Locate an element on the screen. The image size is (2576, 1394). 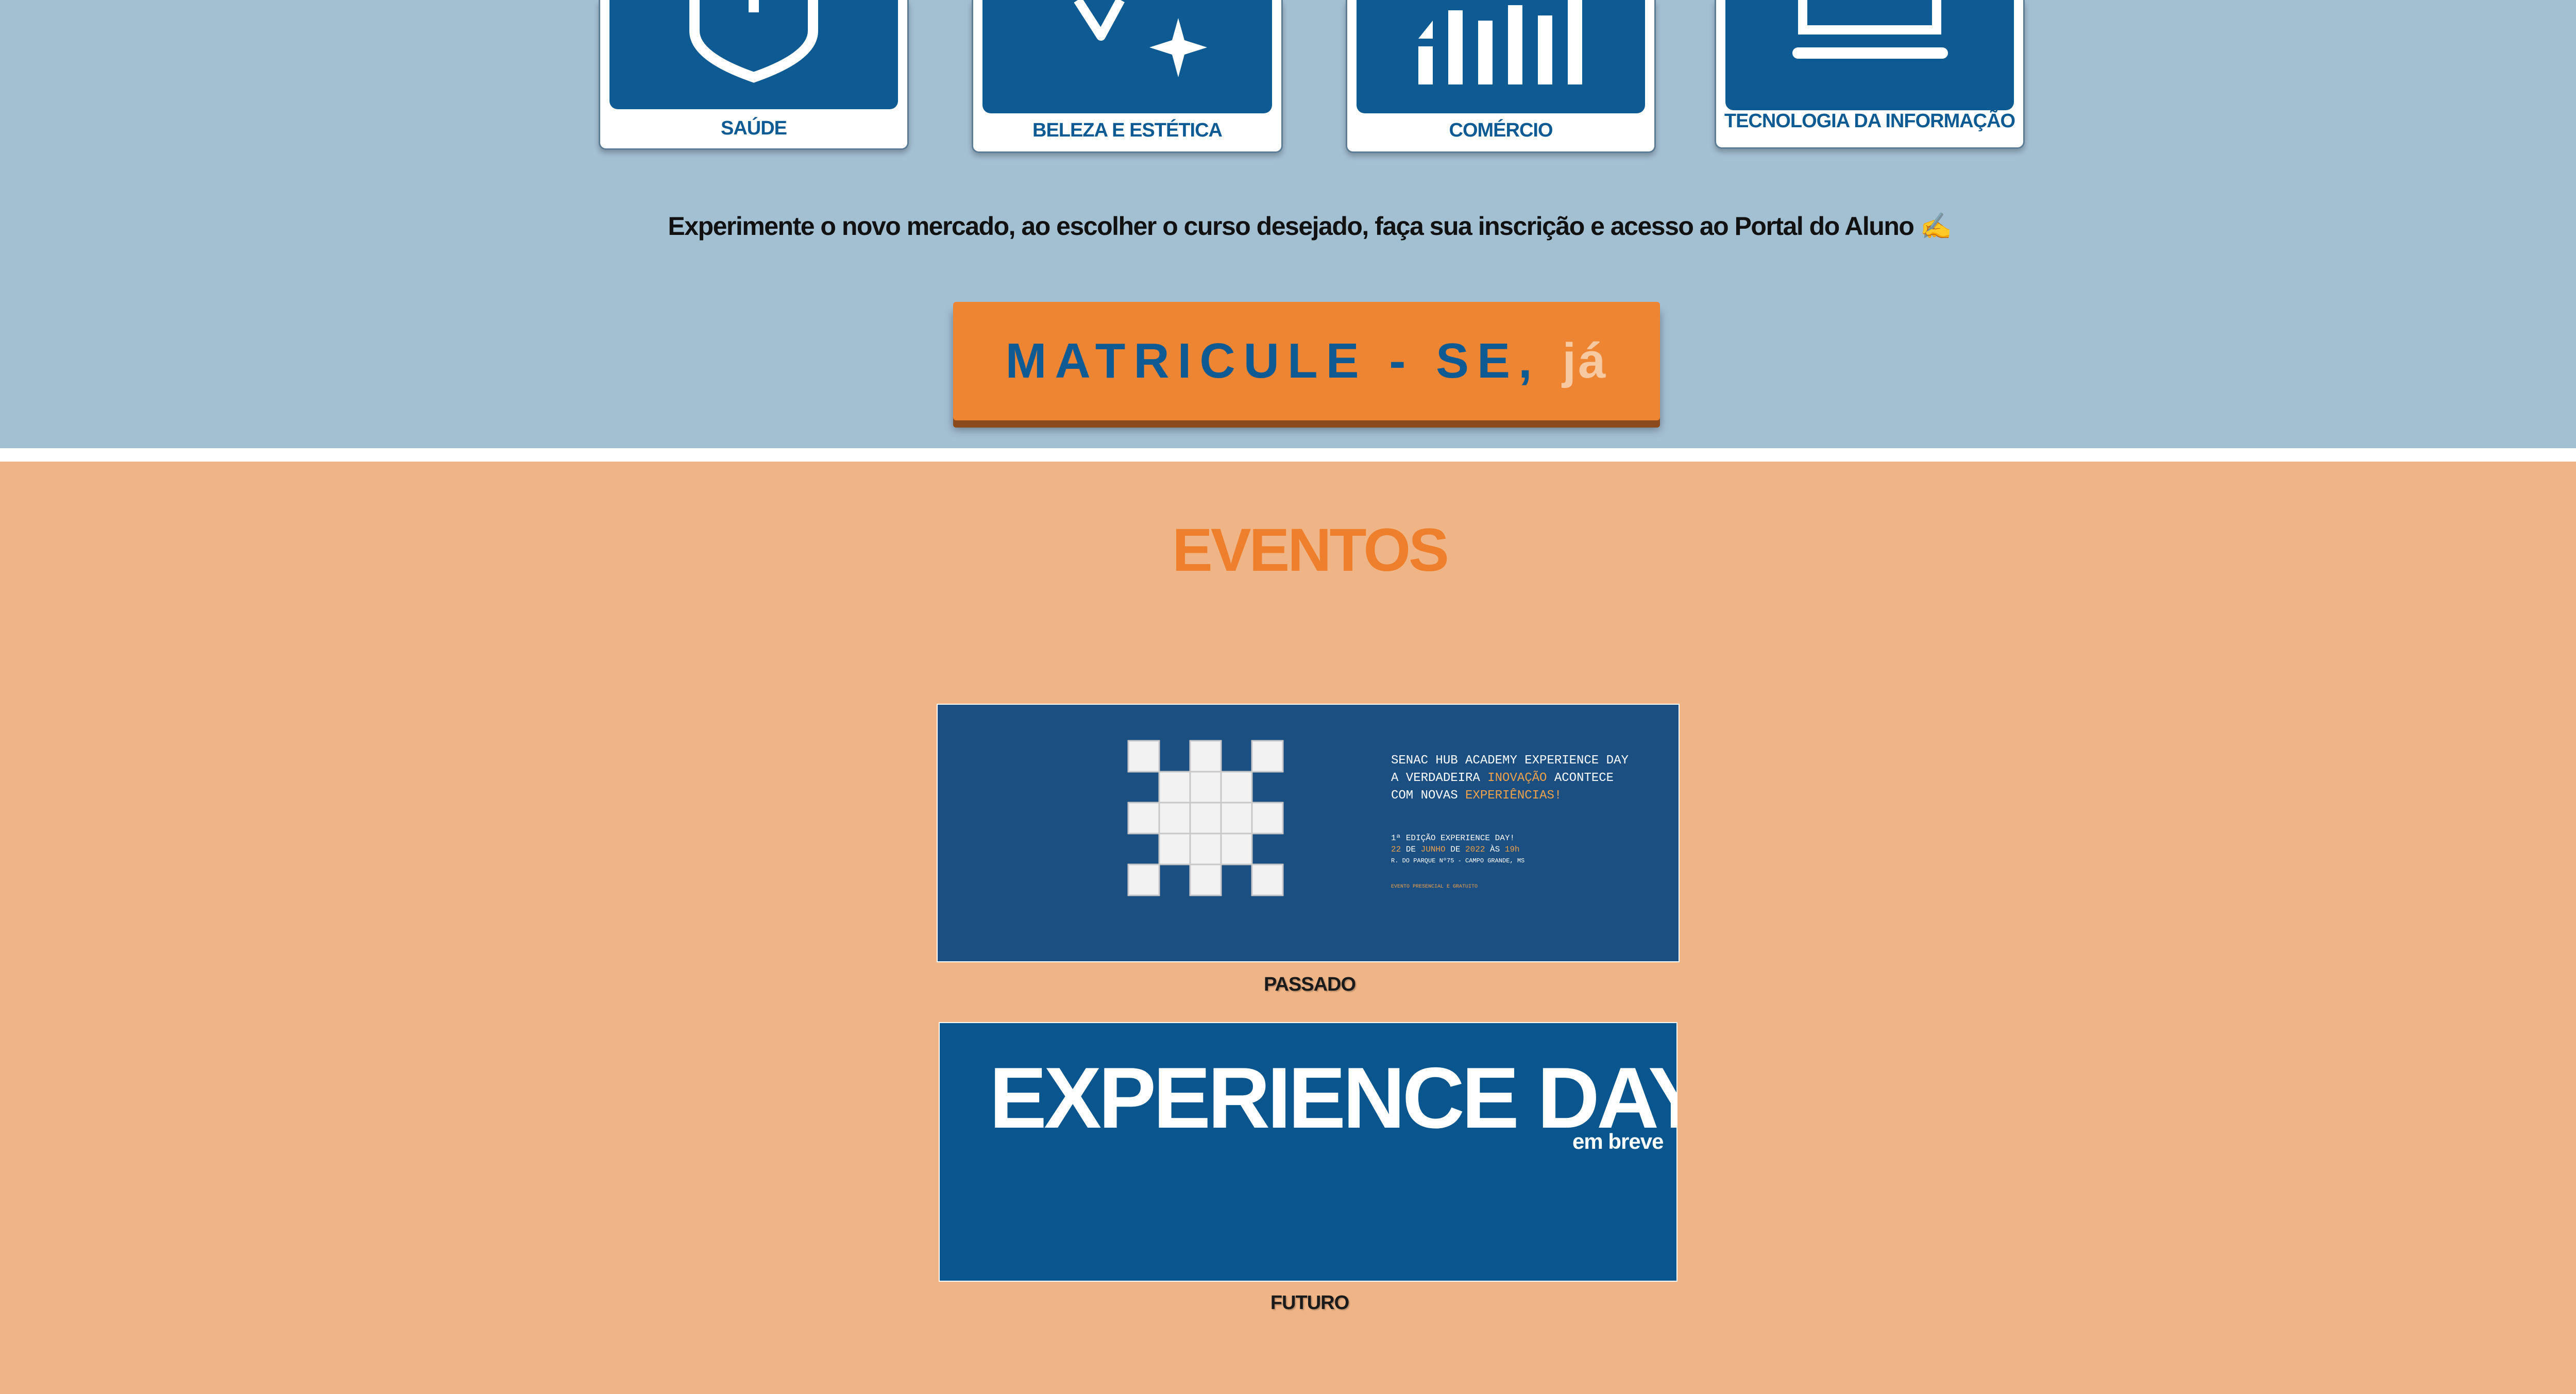
sparkle-icon is located at coordinates (1140, 38).